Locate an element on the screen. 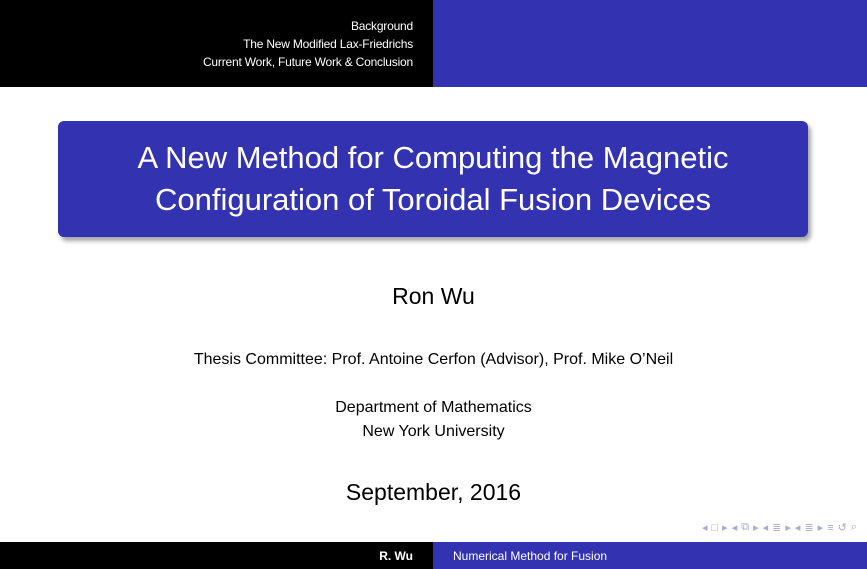 The width and height of the screenshot is (867, 569). nav-toc-prev-icon: ◂ is located at coordinates (798, 527).